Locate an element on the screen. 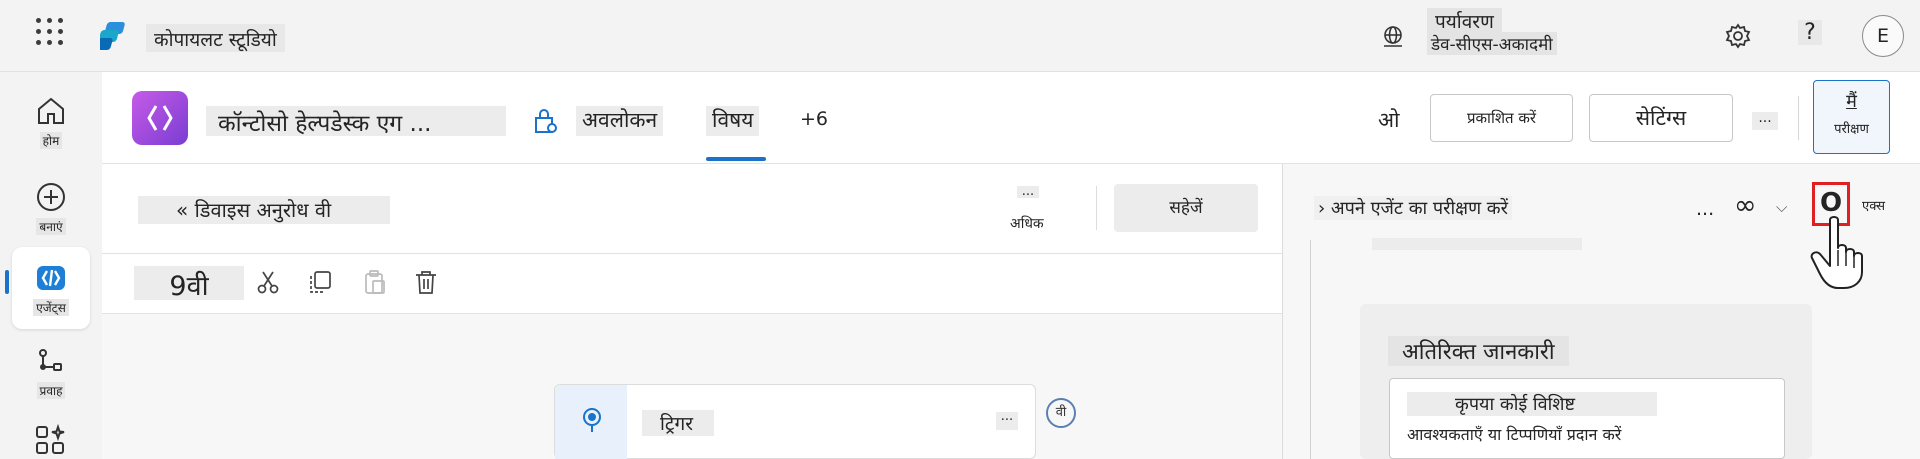 This screenshot has width=1920, height=459. editor-divider is located at coordinates (1096, 208).